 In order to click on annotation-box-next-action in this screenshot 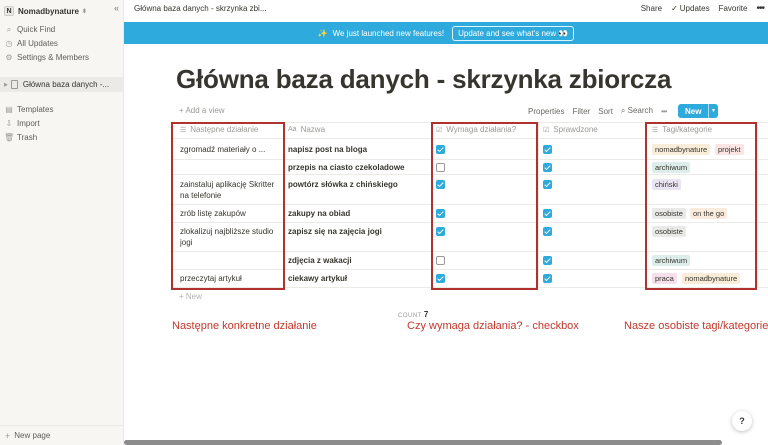, I will do `click(228, 206)`.